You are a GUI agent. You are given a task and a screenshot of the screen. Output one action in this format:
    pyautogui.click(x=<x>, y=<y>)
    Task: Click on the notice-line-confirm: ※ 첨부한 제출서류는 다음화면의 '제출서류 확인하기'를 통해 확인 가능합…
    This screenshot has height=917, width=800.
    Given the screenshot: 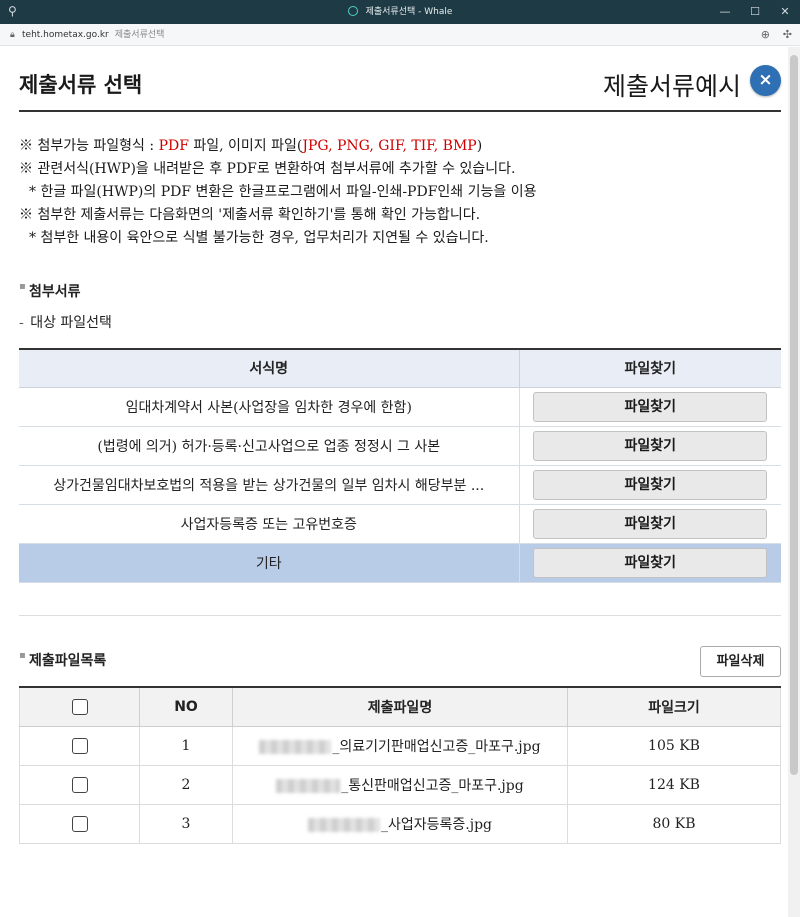 What is the action you would take?
    pyautogui.click(x=250, y=215)
    